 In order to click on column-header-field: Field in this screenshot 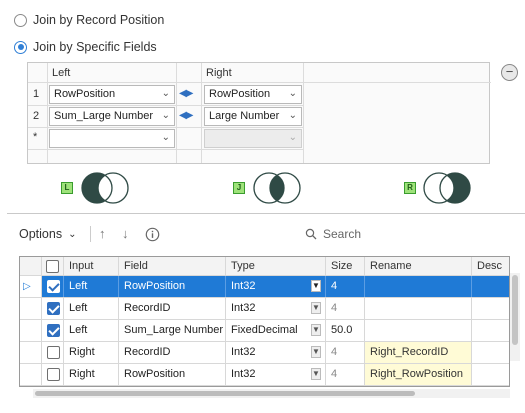, I will do `click(172, 266)`.